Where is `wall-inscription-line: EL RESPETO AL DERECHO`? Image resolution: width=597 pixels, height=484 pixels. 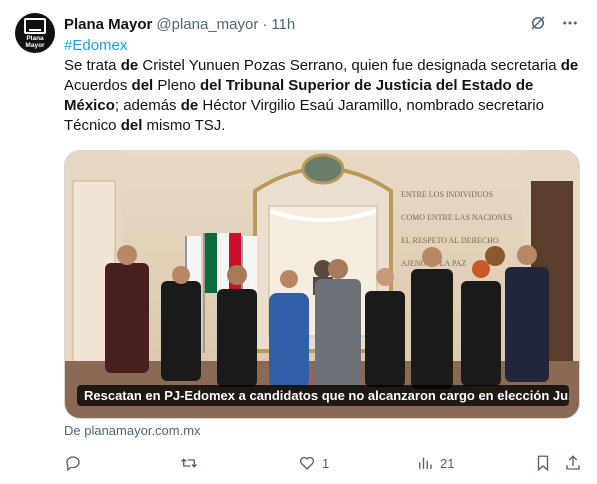 wall-inscription-line: EL RESPETO AL DERECHO is located at coordinates (450, 240).